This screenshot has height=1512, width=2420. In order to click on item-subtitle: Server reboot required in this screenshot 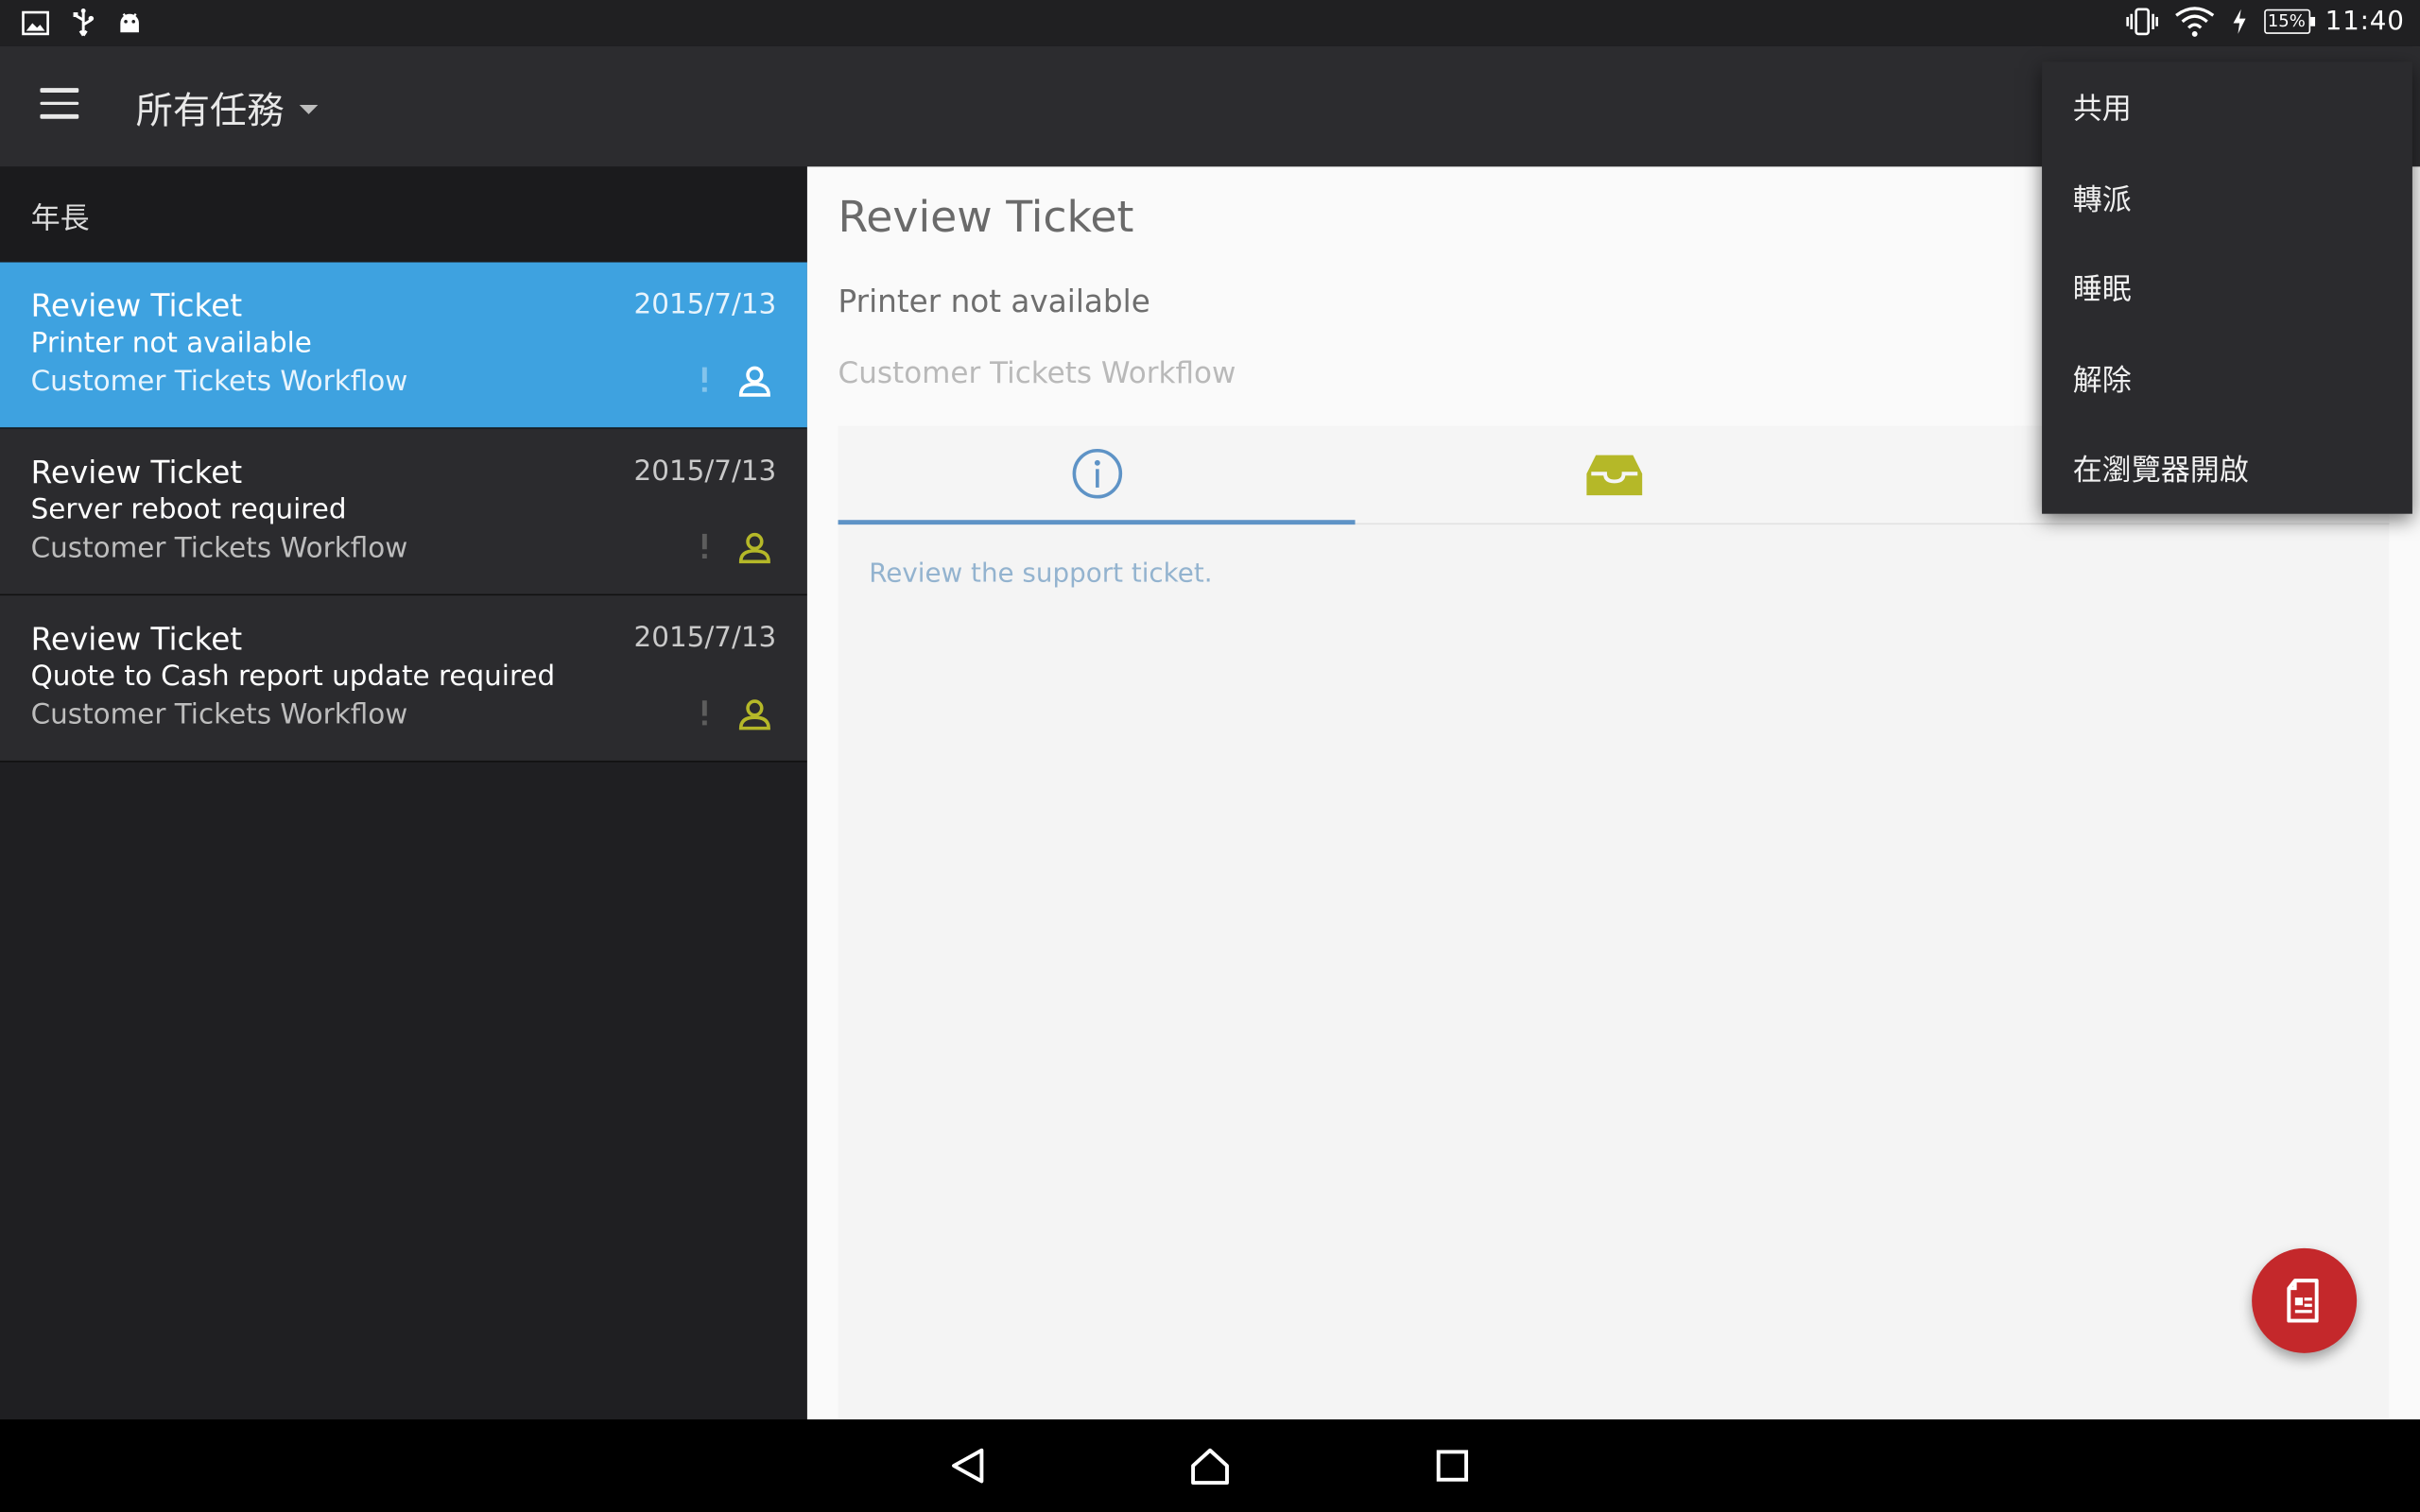, I will do `click(188, 509)`.